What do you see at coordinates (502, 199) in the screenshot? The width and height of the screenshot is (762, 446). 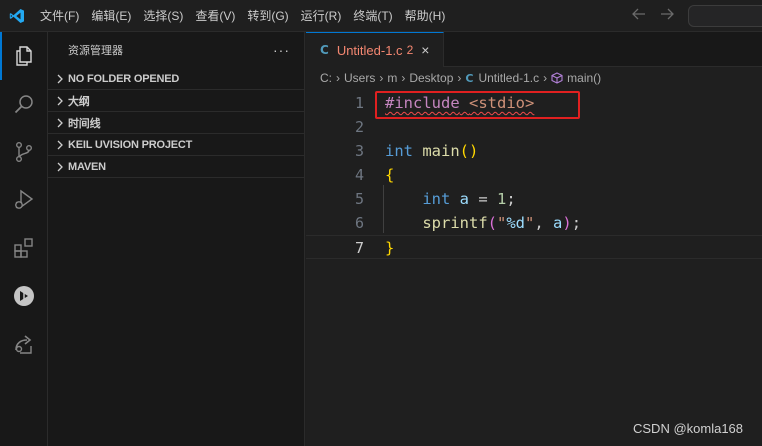 I see `token-number: 1` at bounding box center [502, 199].